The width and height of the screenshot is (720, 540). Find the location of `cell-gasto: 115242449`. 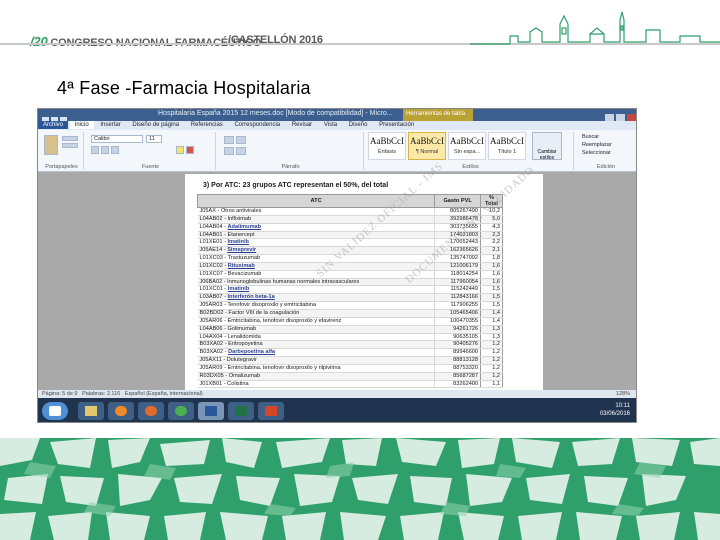

cell-gasto: 115242449 is located at coordinates (457, 290).